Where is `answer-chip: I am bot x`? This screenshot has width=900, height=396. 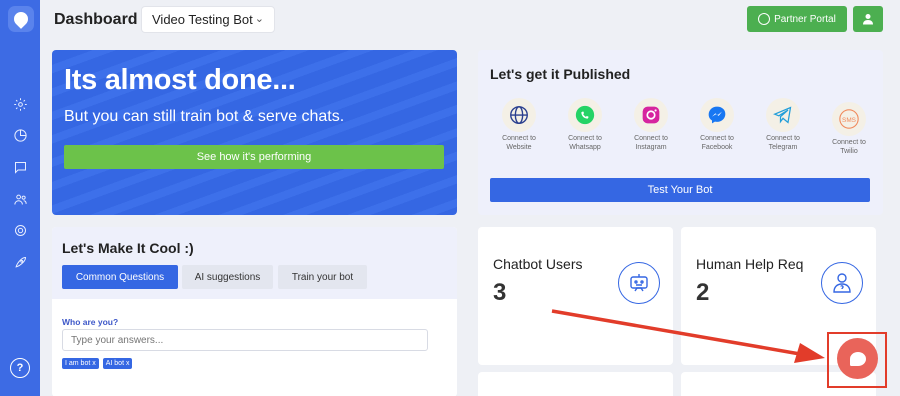 answer-chip: I am bot x is located at coordinates (80, 363).